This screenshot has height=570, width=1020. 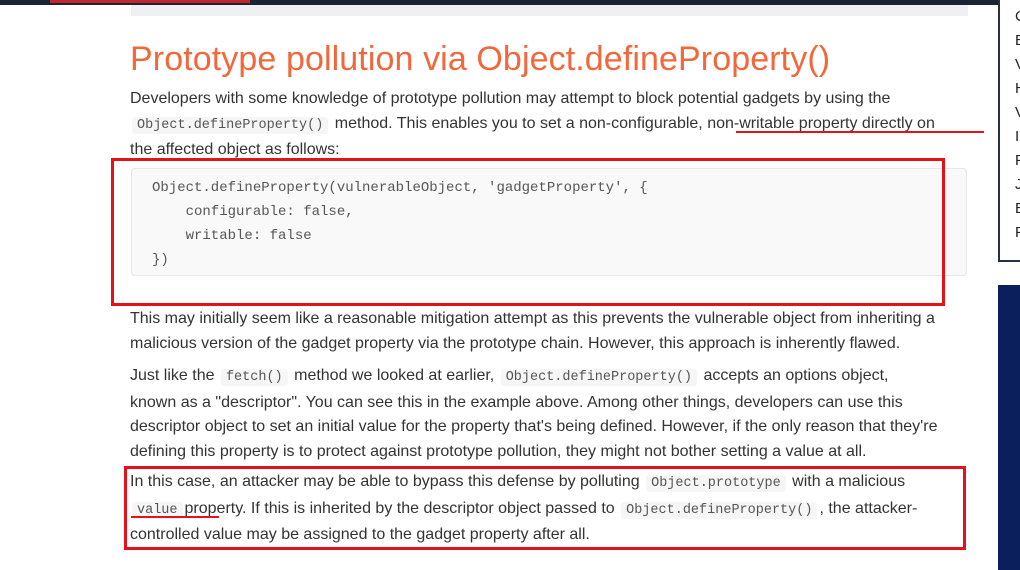 What do you see at coordinates (796, 375) in the screenshot?
I see `paragraph-text: accepts an options object,` at bounding box center [796, 375].